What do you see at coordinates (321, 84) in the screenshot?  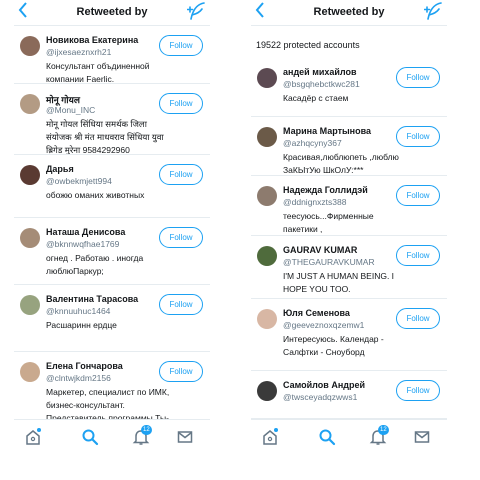 I see `user-handle: @bsgqhebctkwc281` at bounding box center [321, 84].